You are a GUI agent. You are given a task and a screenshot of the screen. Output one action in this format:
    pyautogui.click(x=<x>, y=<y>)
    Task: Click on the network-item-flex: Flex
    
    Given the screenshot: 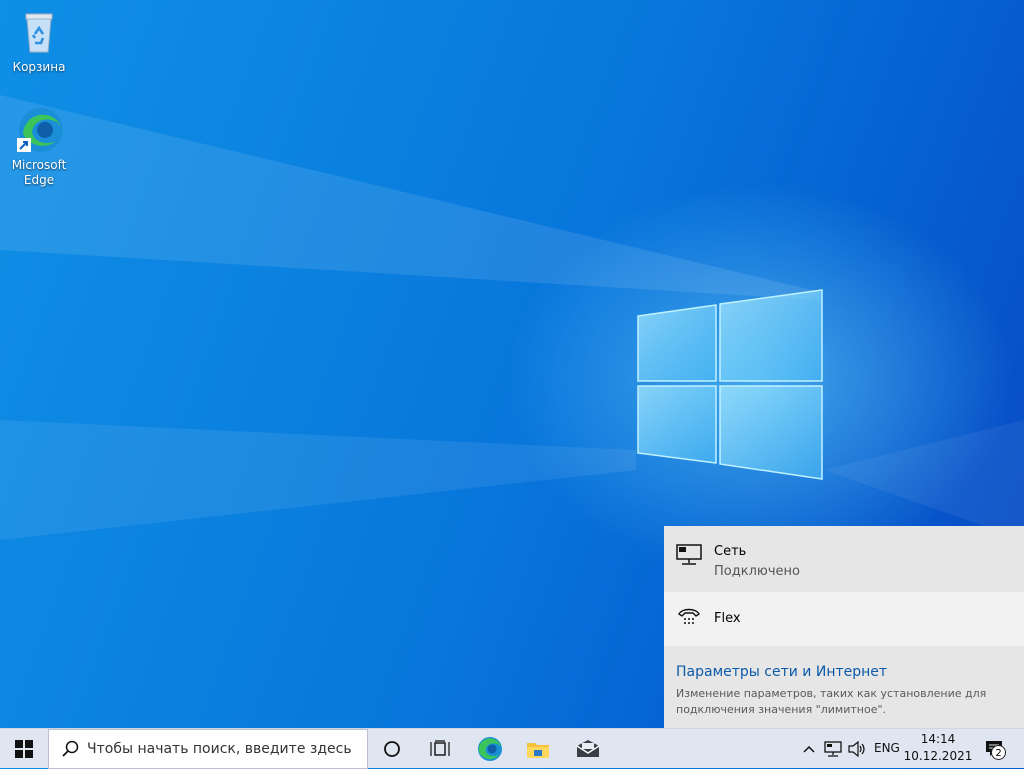 What is the action you would take?
    pyautogui.click(x=844, y=619)
    